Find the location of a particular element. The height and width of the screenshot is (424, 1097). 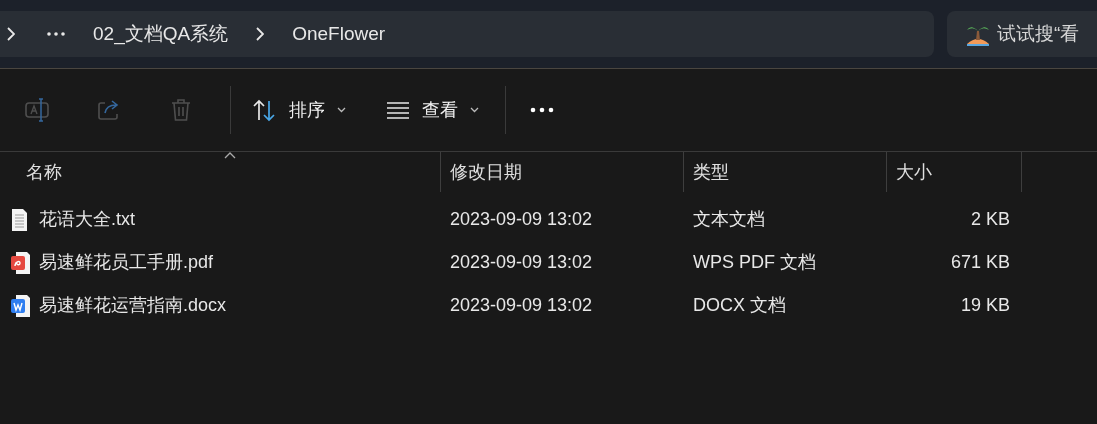

breadcrumb-item: OneFlower is located at coordinates (339, 34).